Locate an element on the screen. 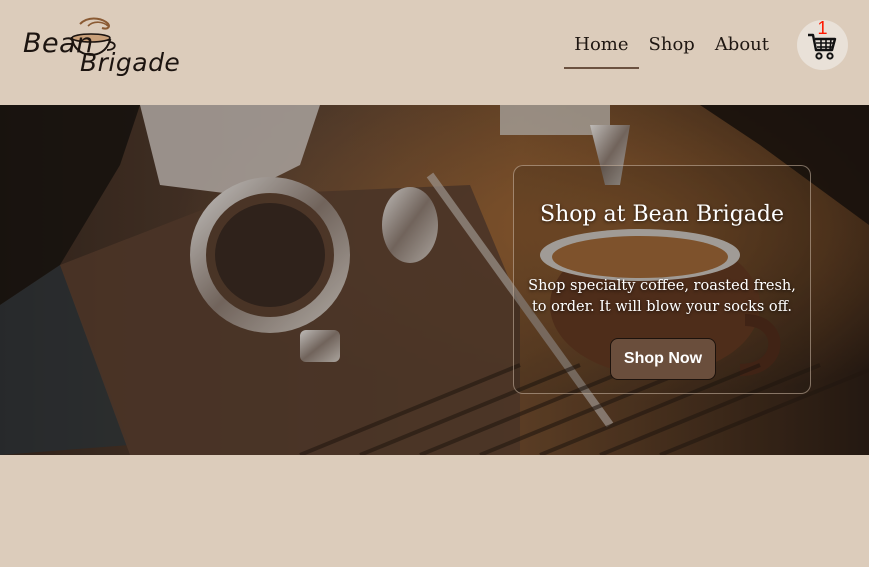 This screenshot has width=869, height=567. nav-shop-link: Shop is located at coordinates (672, 49).